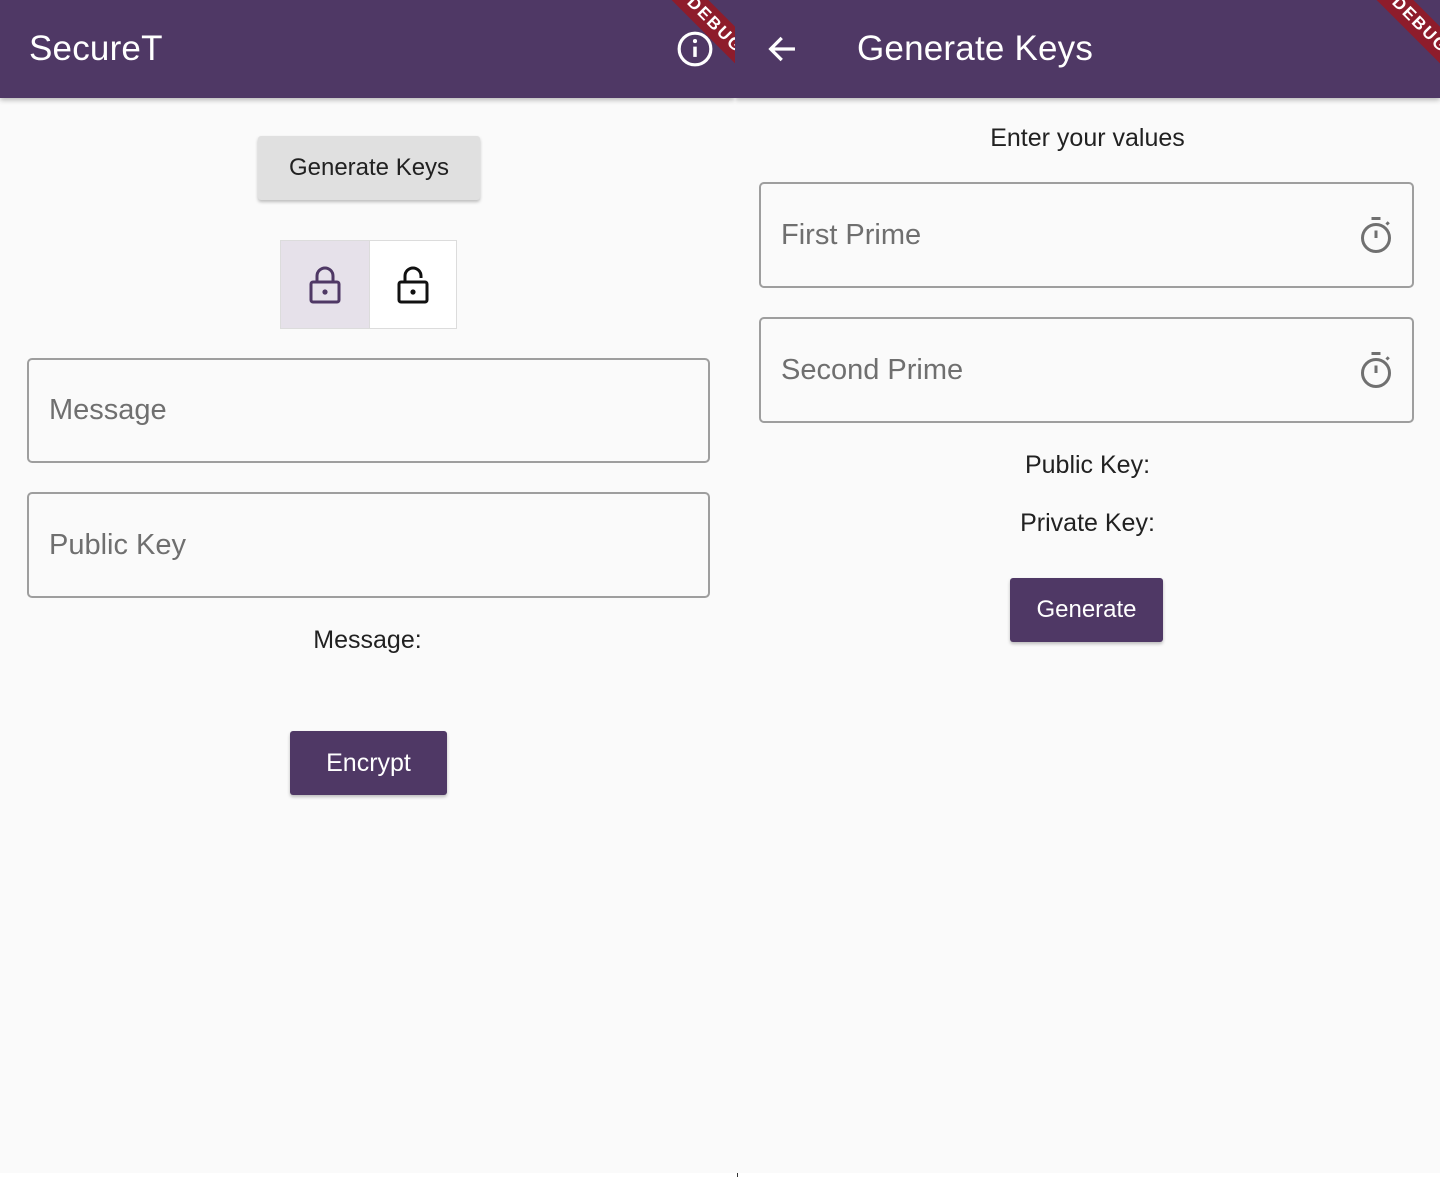  I want to click on encrypt-mode-toggle, so click(325, 284).